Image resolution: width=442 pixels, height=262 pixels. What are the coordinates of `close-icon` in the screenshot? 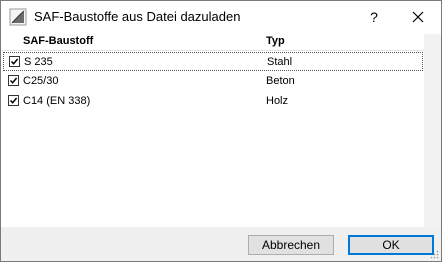 It's located at (418, 17).